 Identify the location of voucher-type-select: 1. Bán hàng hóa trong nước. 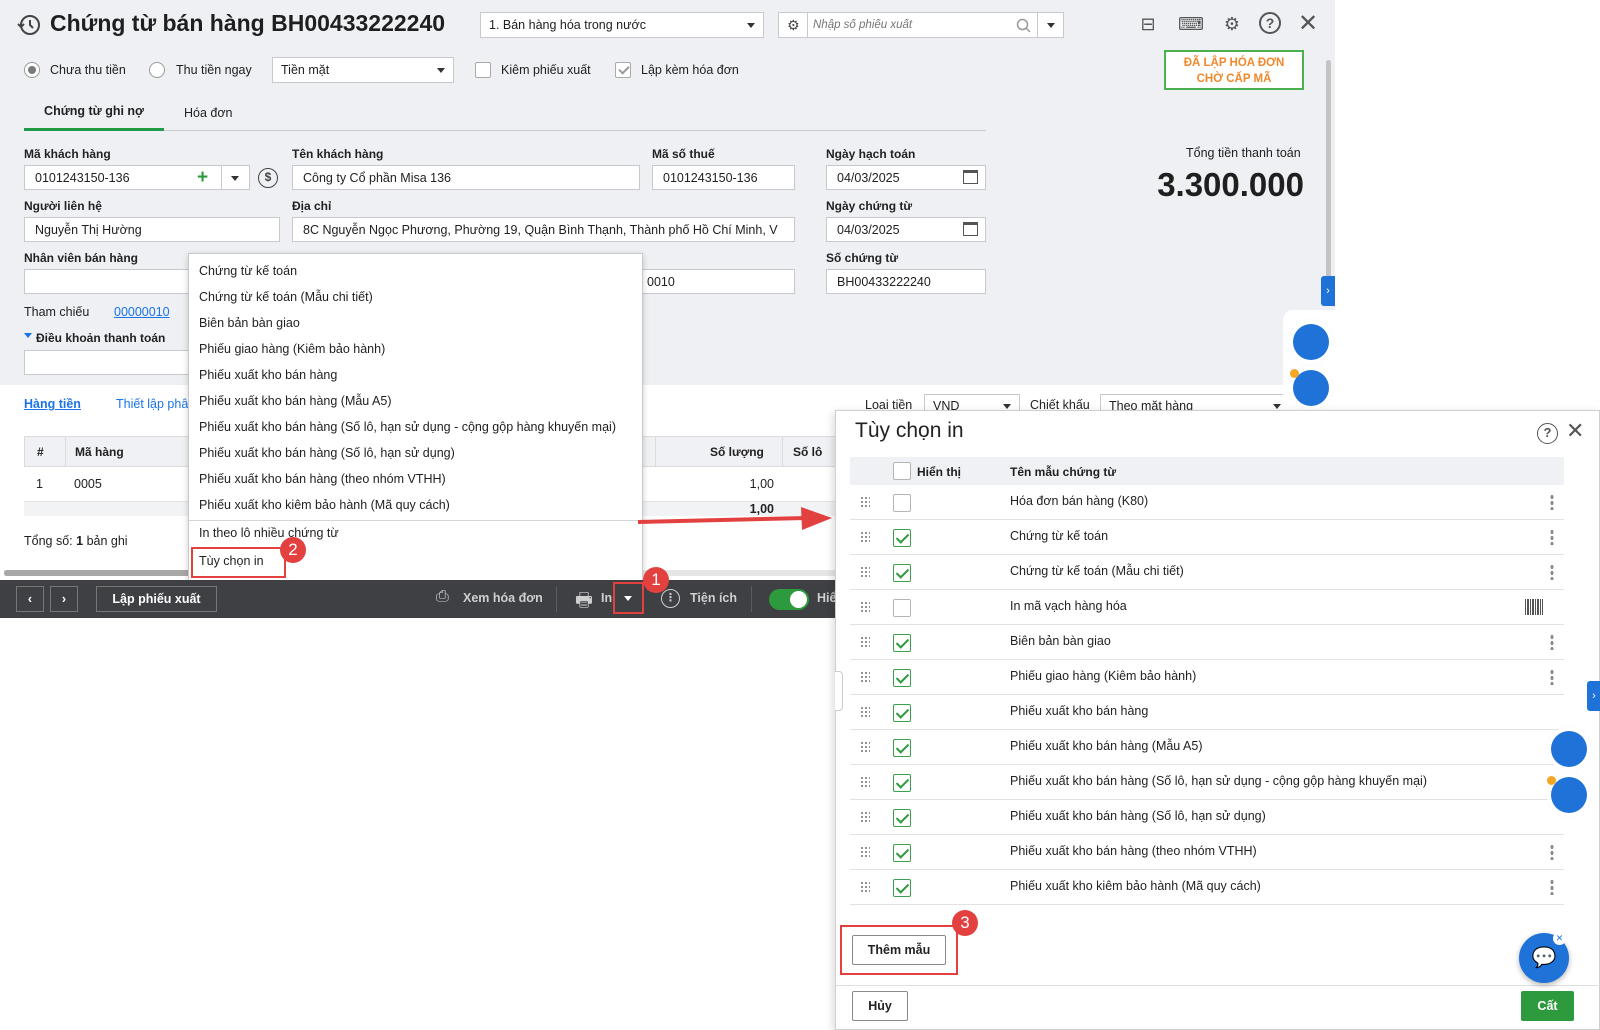
(622, 25).